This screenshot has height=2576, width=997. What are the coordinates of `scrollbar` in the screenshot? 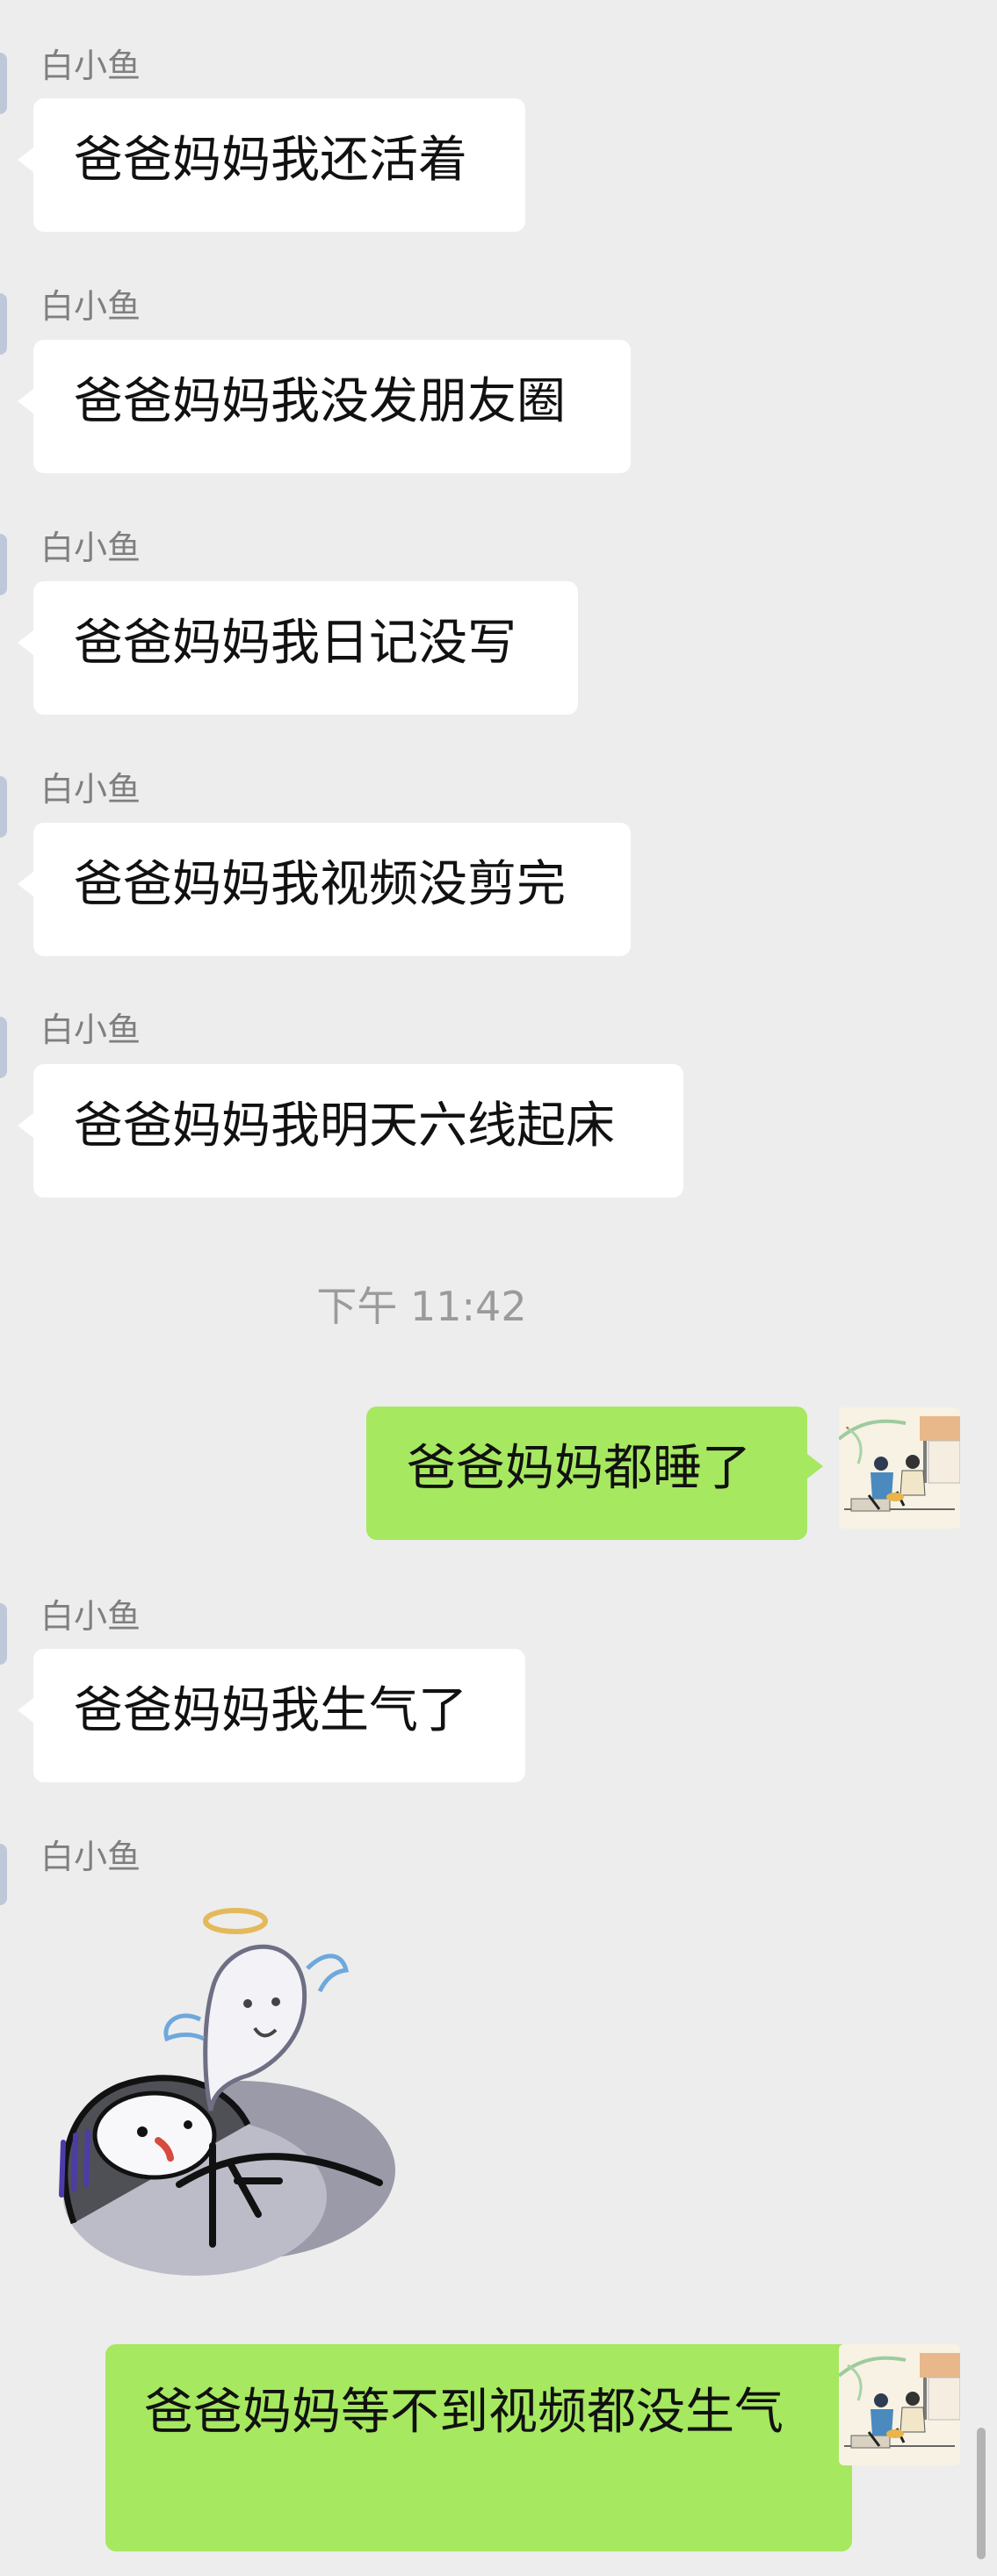 It's located at (982, 2493).